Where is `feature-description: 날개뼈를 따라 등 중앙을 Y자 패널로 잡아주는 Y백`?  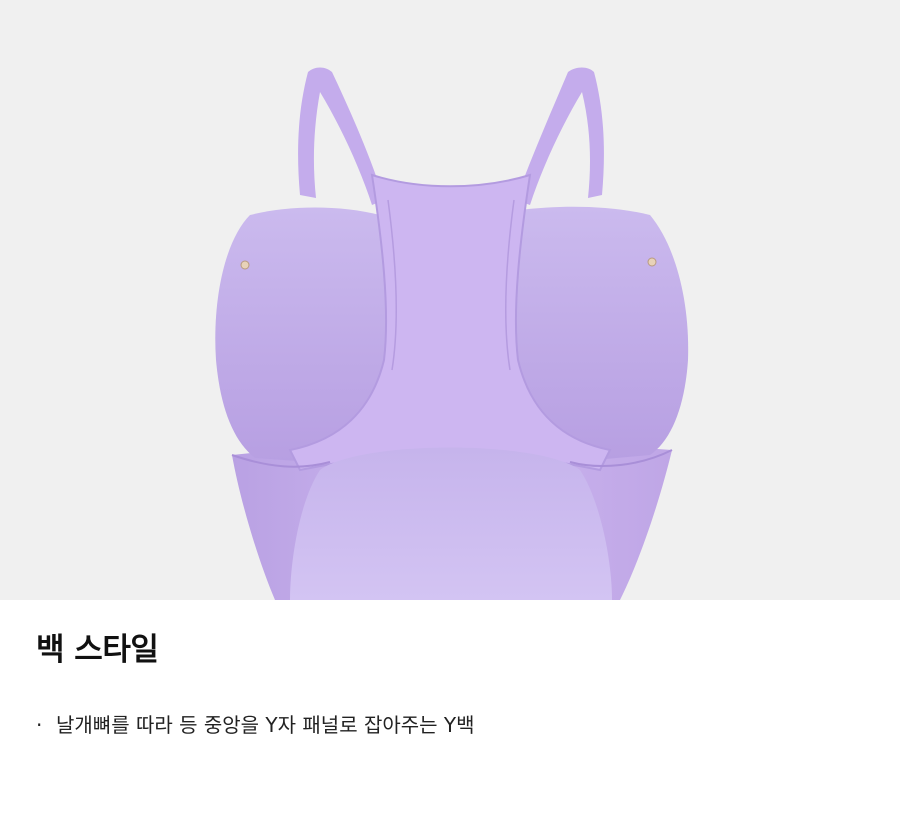 feature-description: 날개뼈를 따라 등 중앙을 Y자 패널로 잡아주는 Y백 is located at coordinates (265, 725).